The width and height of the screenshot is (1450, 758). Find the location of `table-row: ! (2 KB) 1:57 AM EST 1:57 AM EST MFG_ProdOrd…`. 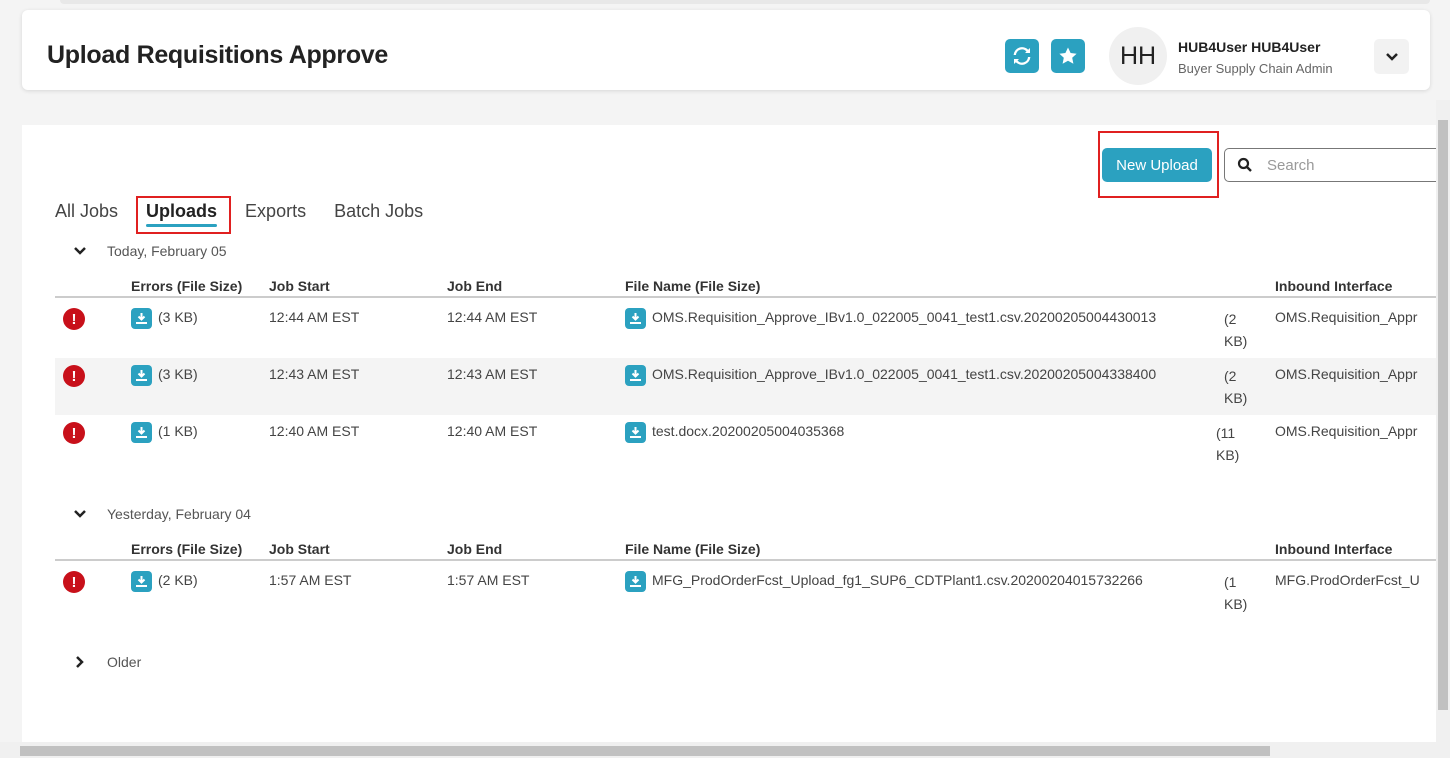

table-row: ! (2 KB) 1:57 AM EST 1:57 AM EST MFG_ProdOrd… is located at coordinates (745, 592).